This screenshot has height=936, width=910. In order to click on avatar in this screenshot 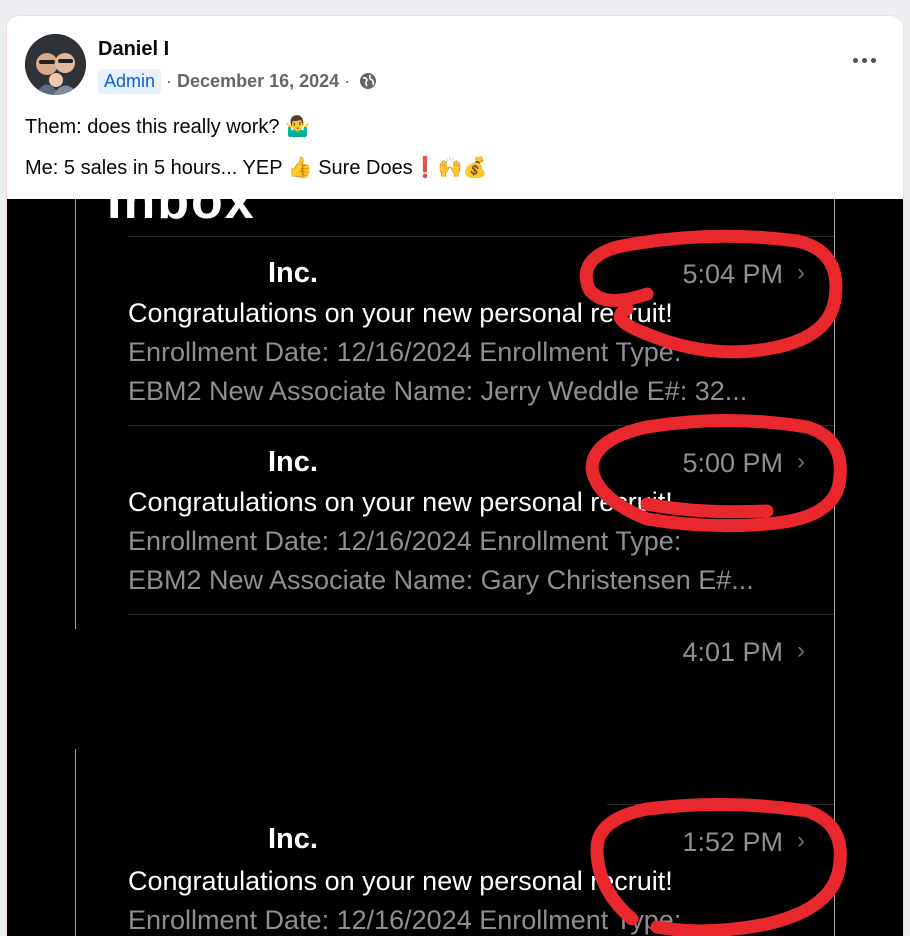, I will do `click(55, 64)`.